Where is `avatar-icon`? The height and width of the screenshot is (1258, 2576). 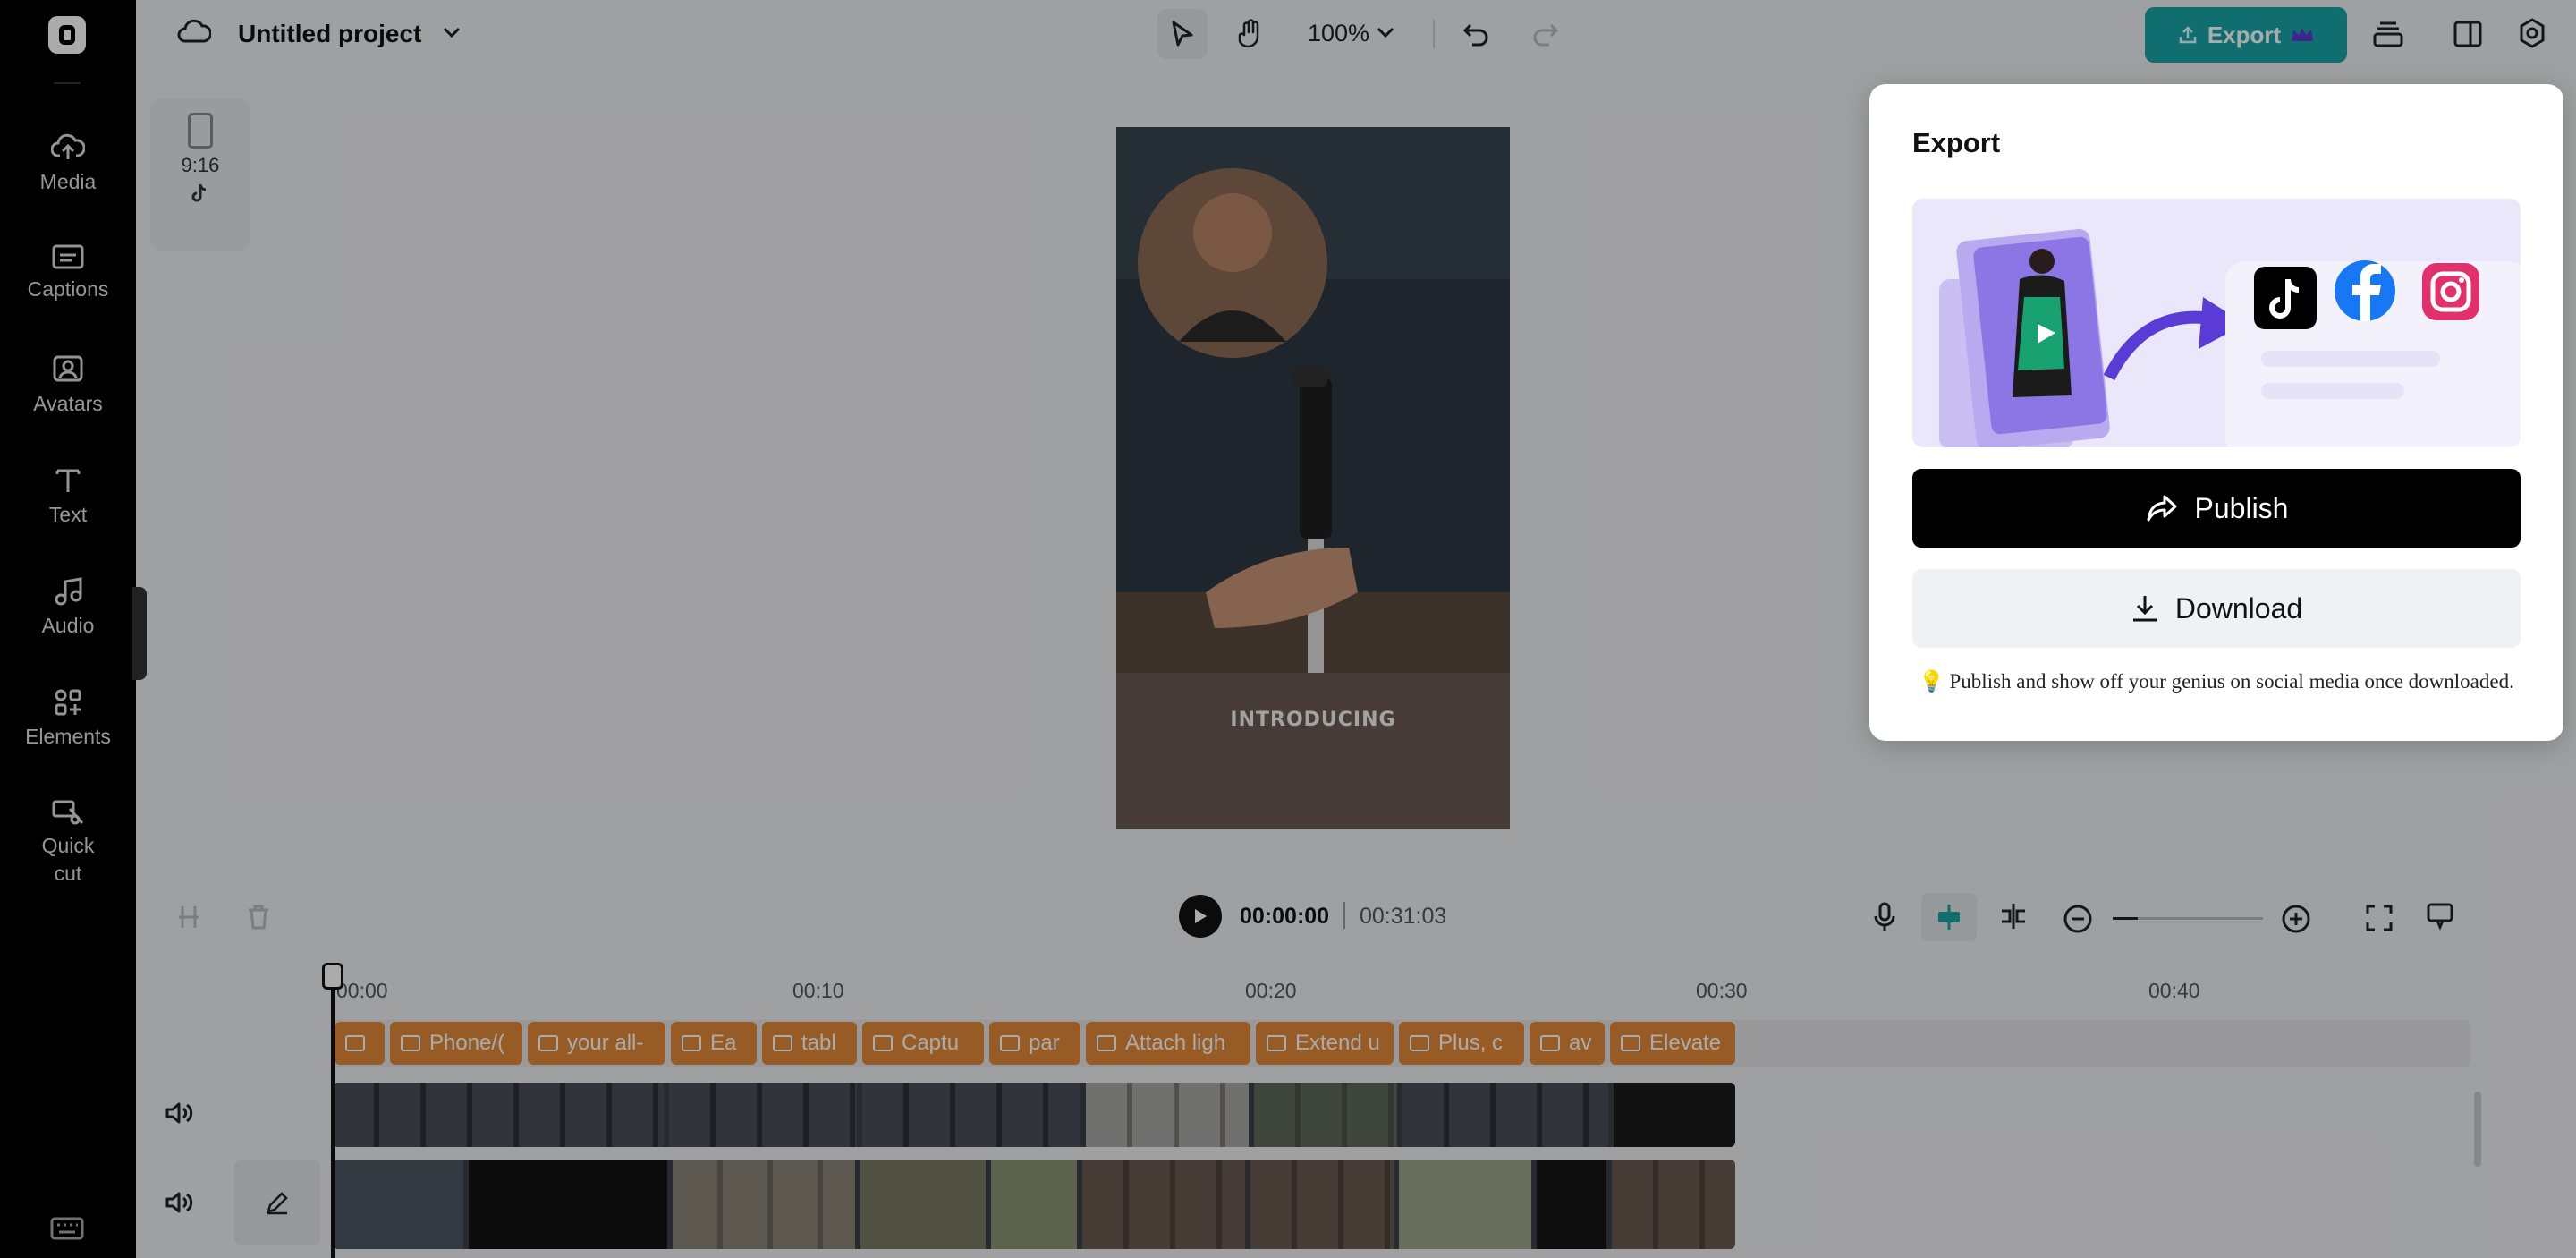 avatar-icon is located at coordinates (68, 368).